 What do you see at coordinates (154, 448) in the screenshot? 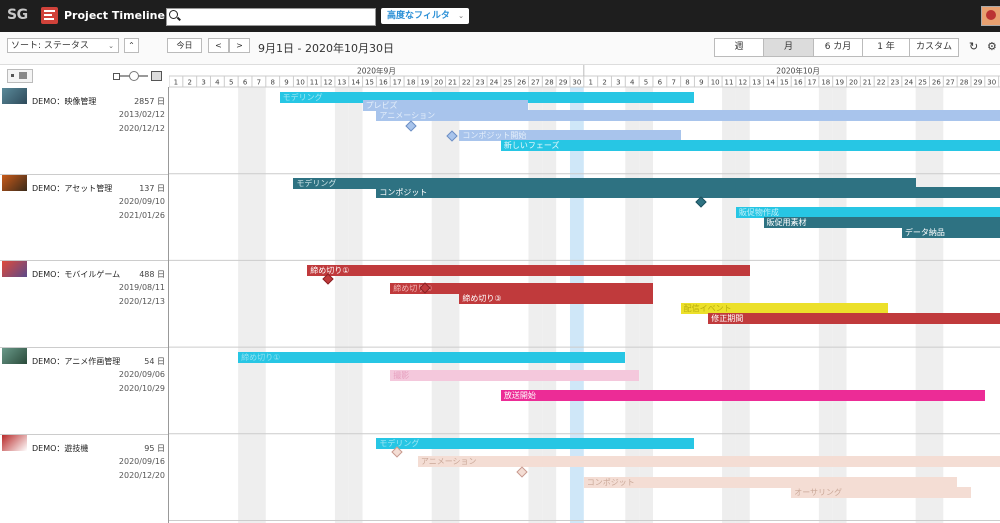
I see `project-duration: 95 日` at bounding box center [154, 448].